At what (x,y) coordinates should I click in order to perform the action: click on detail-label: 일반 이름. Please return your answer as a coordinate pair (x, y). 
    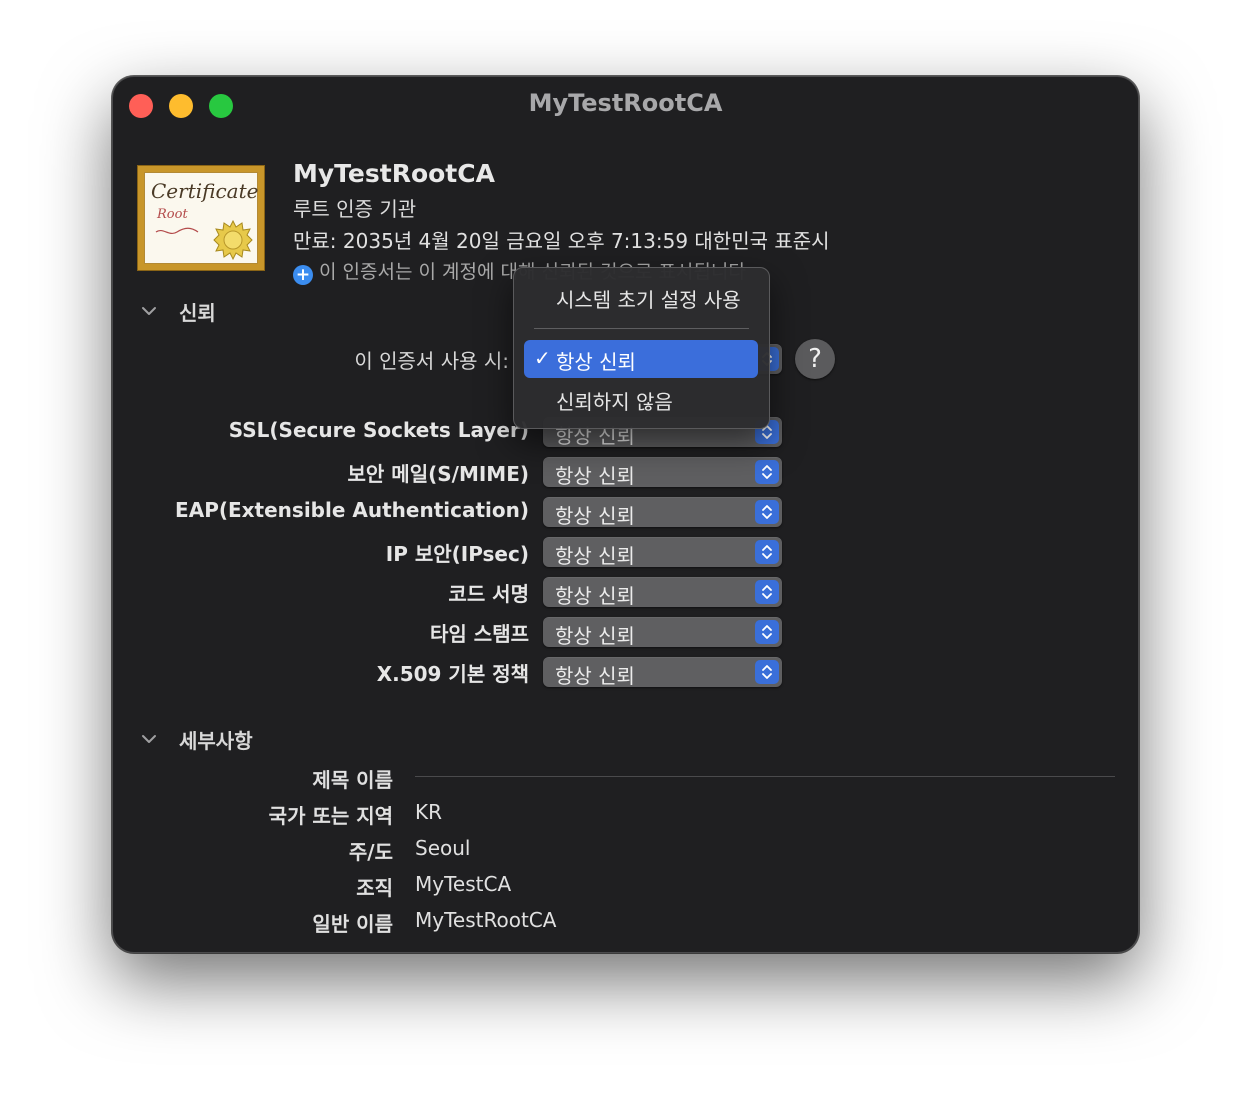
    Looking at the image, I should click on (352, 924).